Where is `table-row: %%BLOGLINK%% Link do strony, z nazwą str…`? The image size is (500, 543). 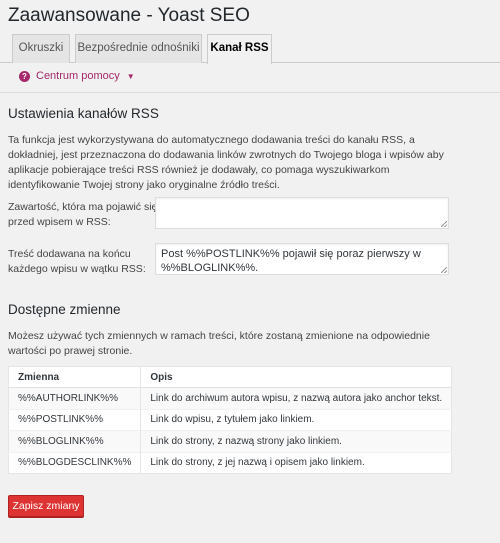
table-row: %%BLOGLINK%% Link do strony, z nazwą str… is located at coordinates (230, 441).